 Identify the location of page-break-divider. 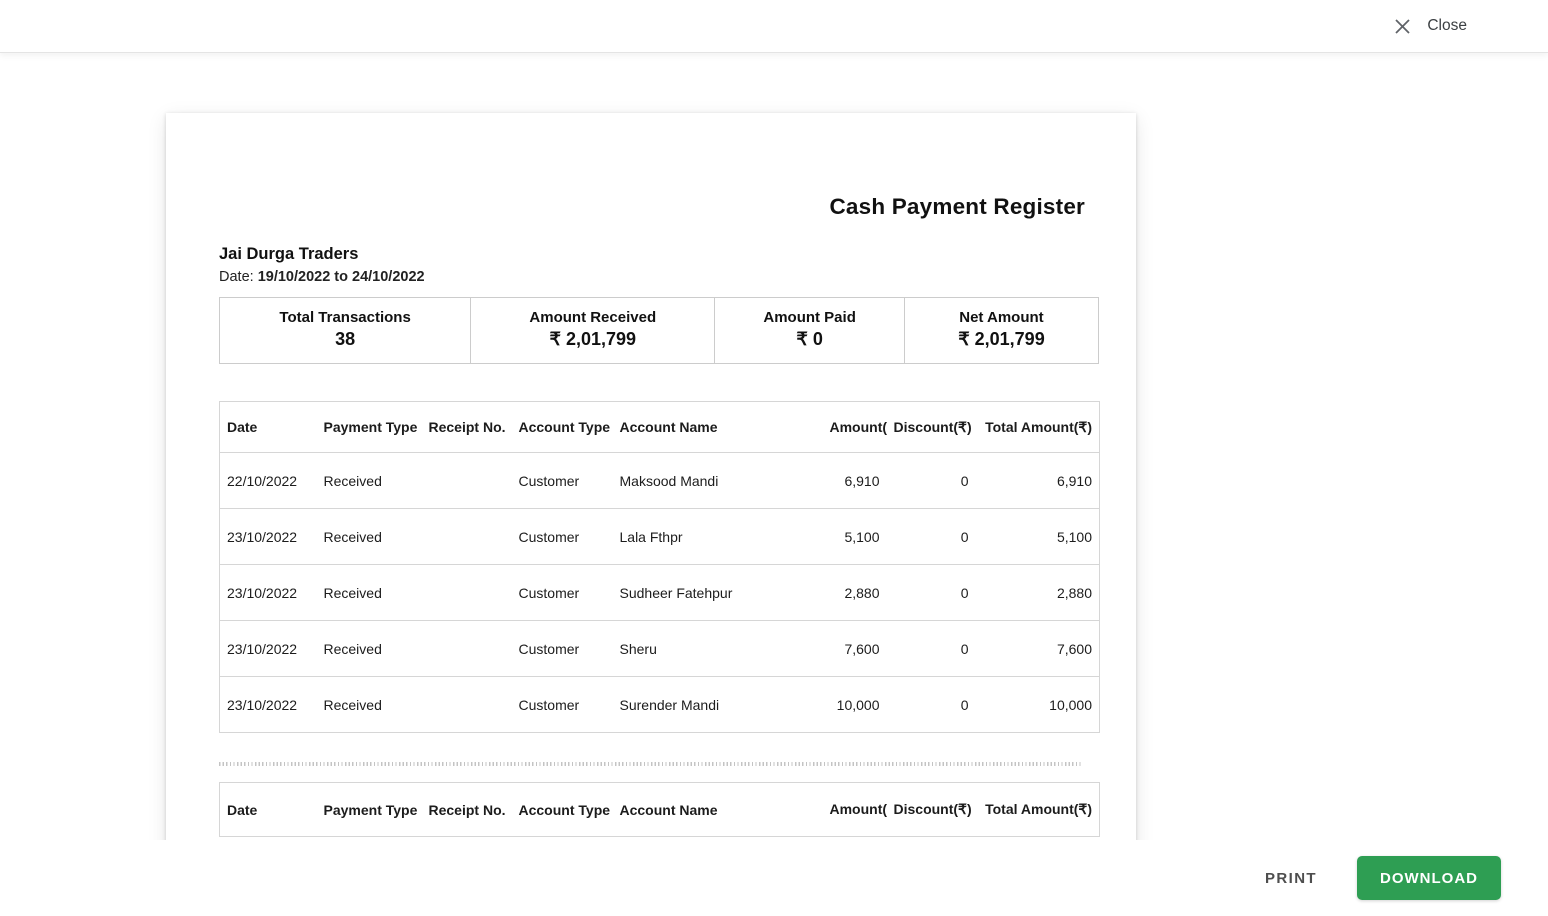
(651, 764).